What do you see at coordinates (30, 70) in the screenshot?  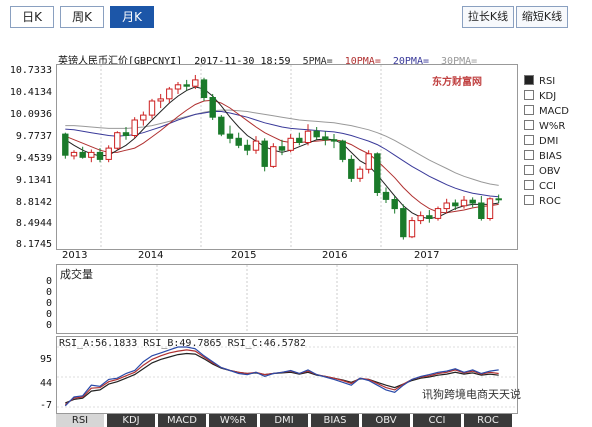 I see `y-tick: 10.7333` at bounding box center [30, 70].